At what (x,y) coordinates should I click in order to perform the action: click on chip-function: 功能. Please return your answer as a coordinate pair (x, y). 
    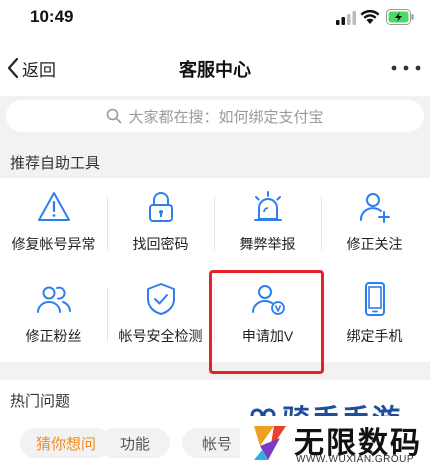
    Looking at the image, I should click on (135, 443).